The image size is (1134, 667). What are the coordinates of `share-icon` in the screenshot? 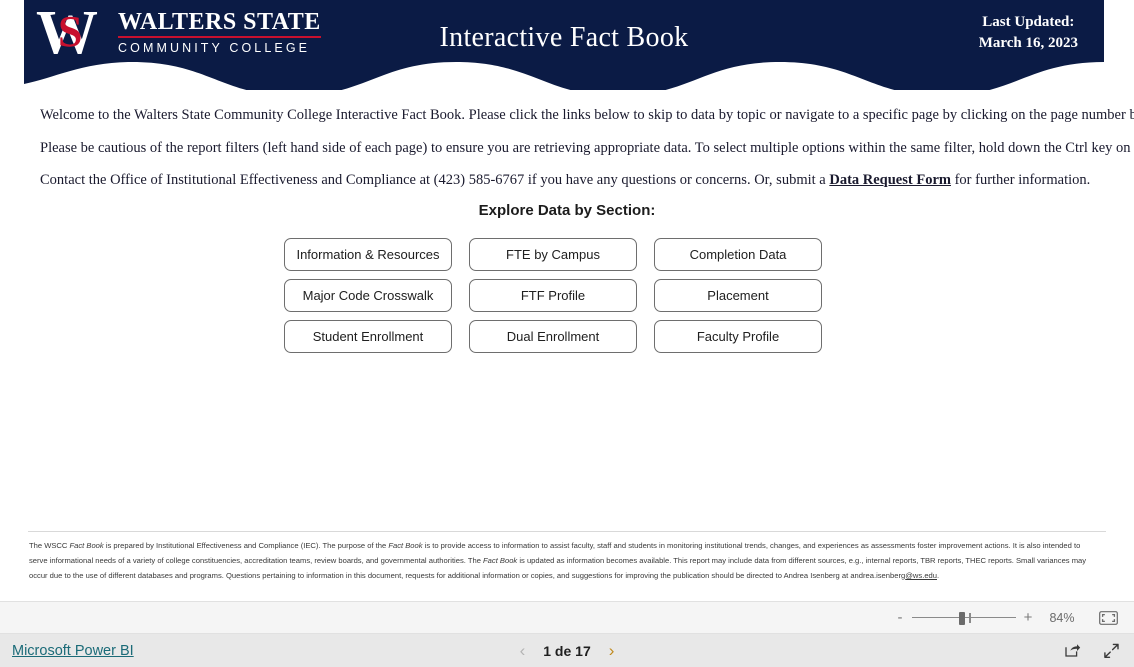 It's located at (1072, 650).